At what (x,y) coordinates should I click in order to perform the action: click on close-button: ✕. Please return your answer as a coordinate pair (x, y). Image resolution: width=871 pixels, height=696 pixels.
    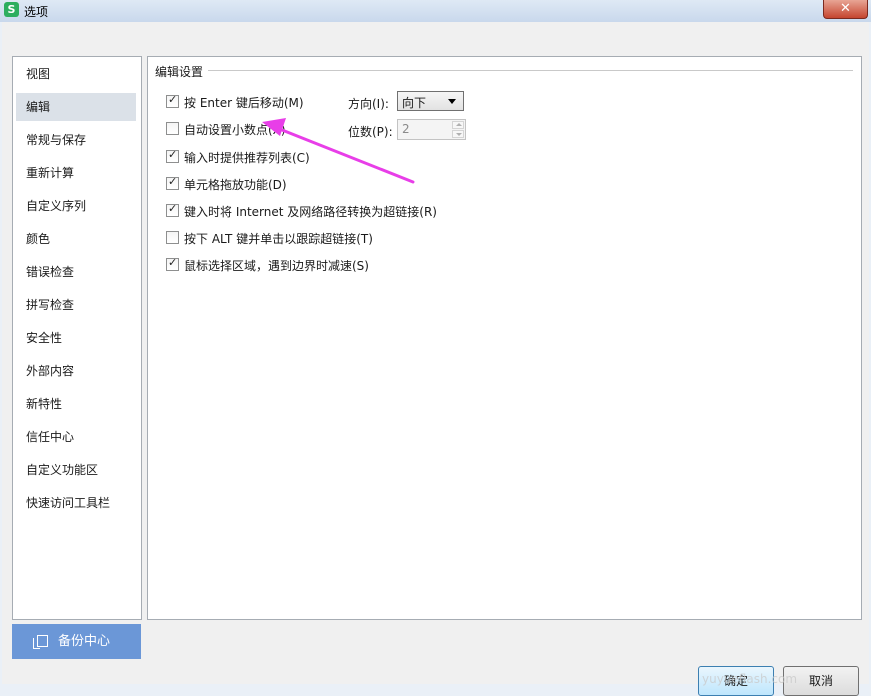
    Looking at the image, I should click on (845, 9).